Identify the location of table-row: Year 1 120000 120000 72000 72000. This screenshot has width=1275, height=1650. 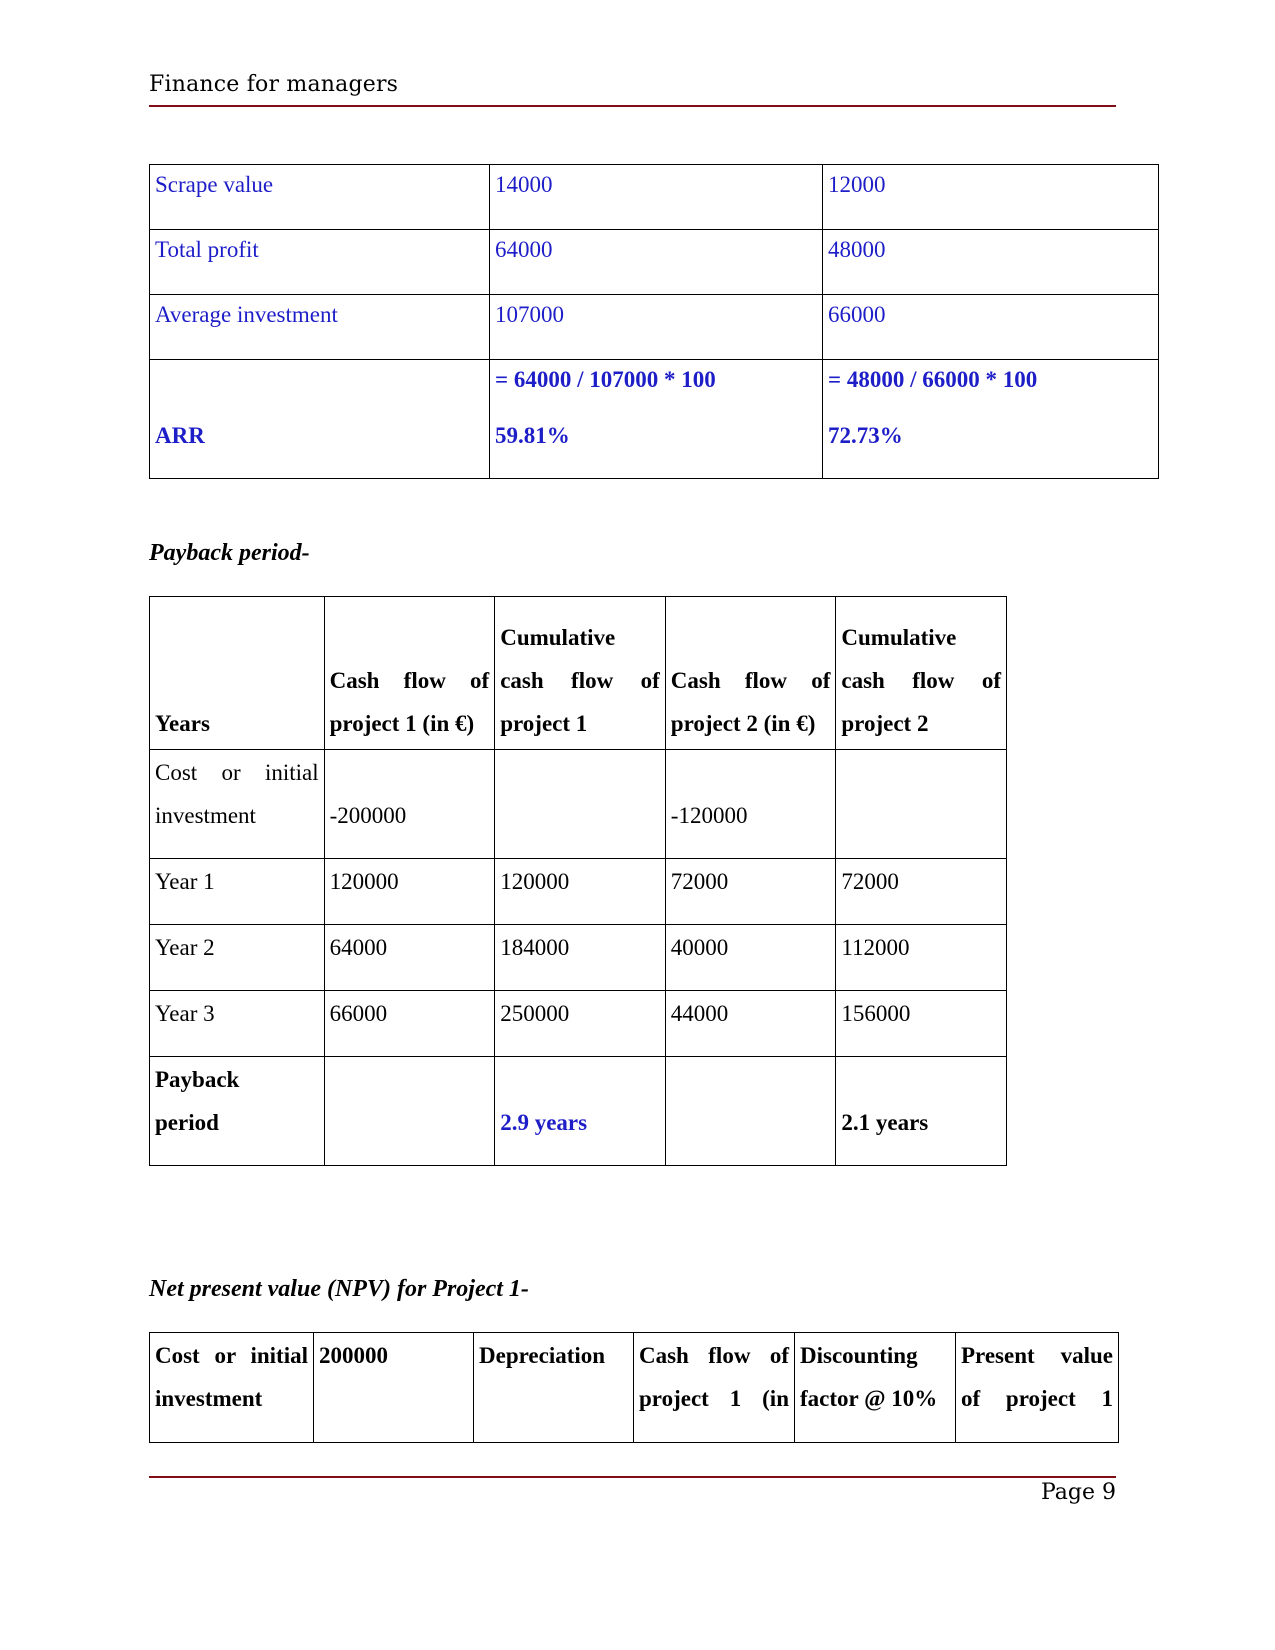
(578, 891).